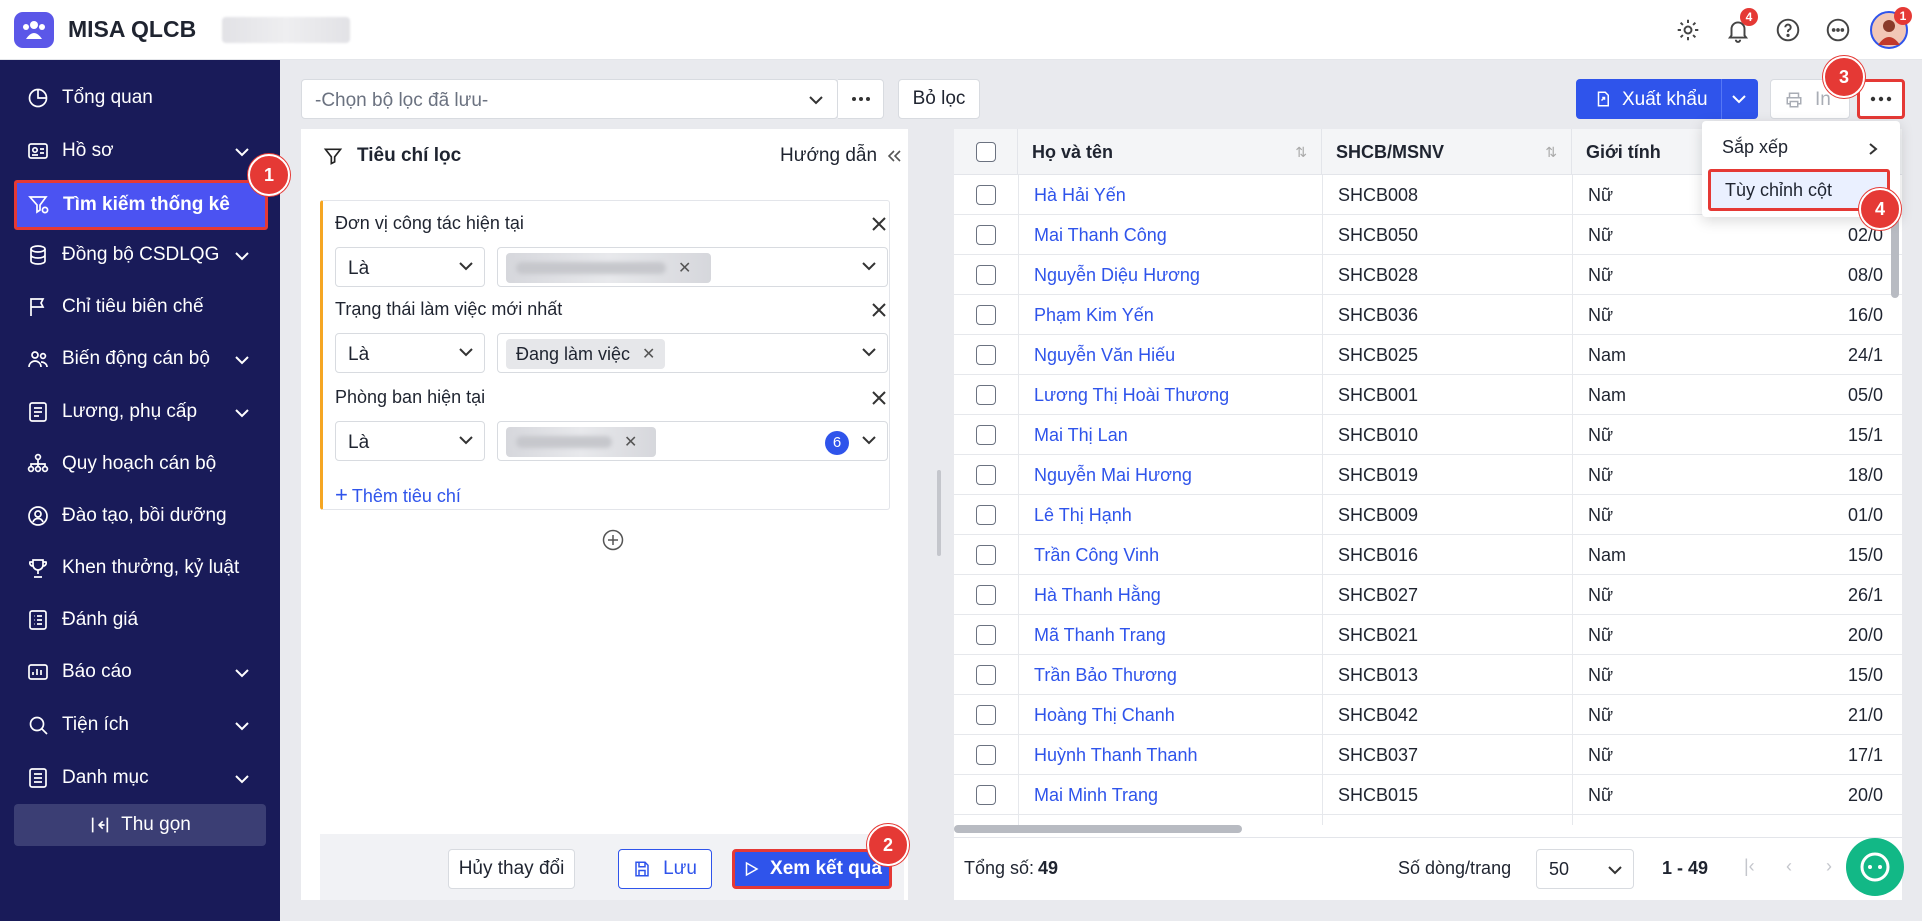  I want to click on sidebar-item: Quy hoạch cán bộ, so click(141, 464).